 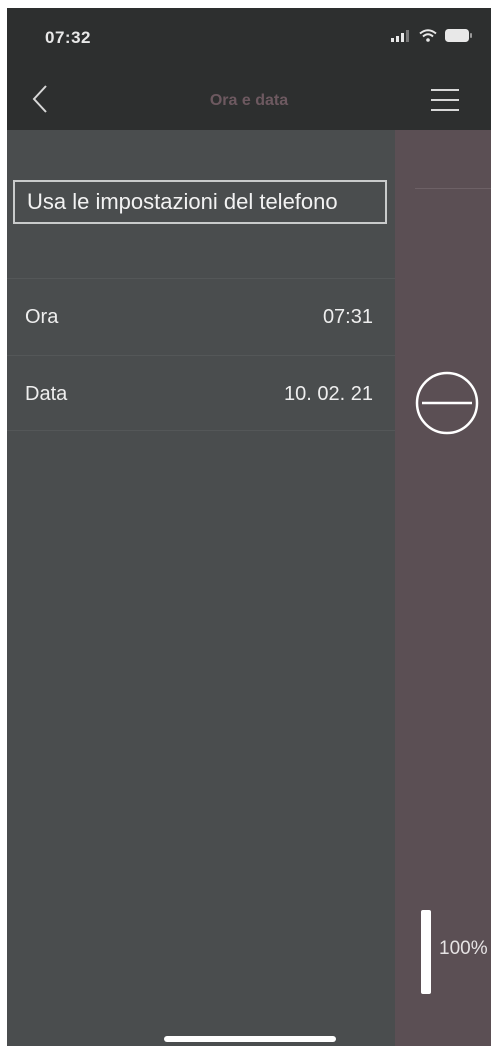 I want to click on level-bar, so click(x=426, y=952).